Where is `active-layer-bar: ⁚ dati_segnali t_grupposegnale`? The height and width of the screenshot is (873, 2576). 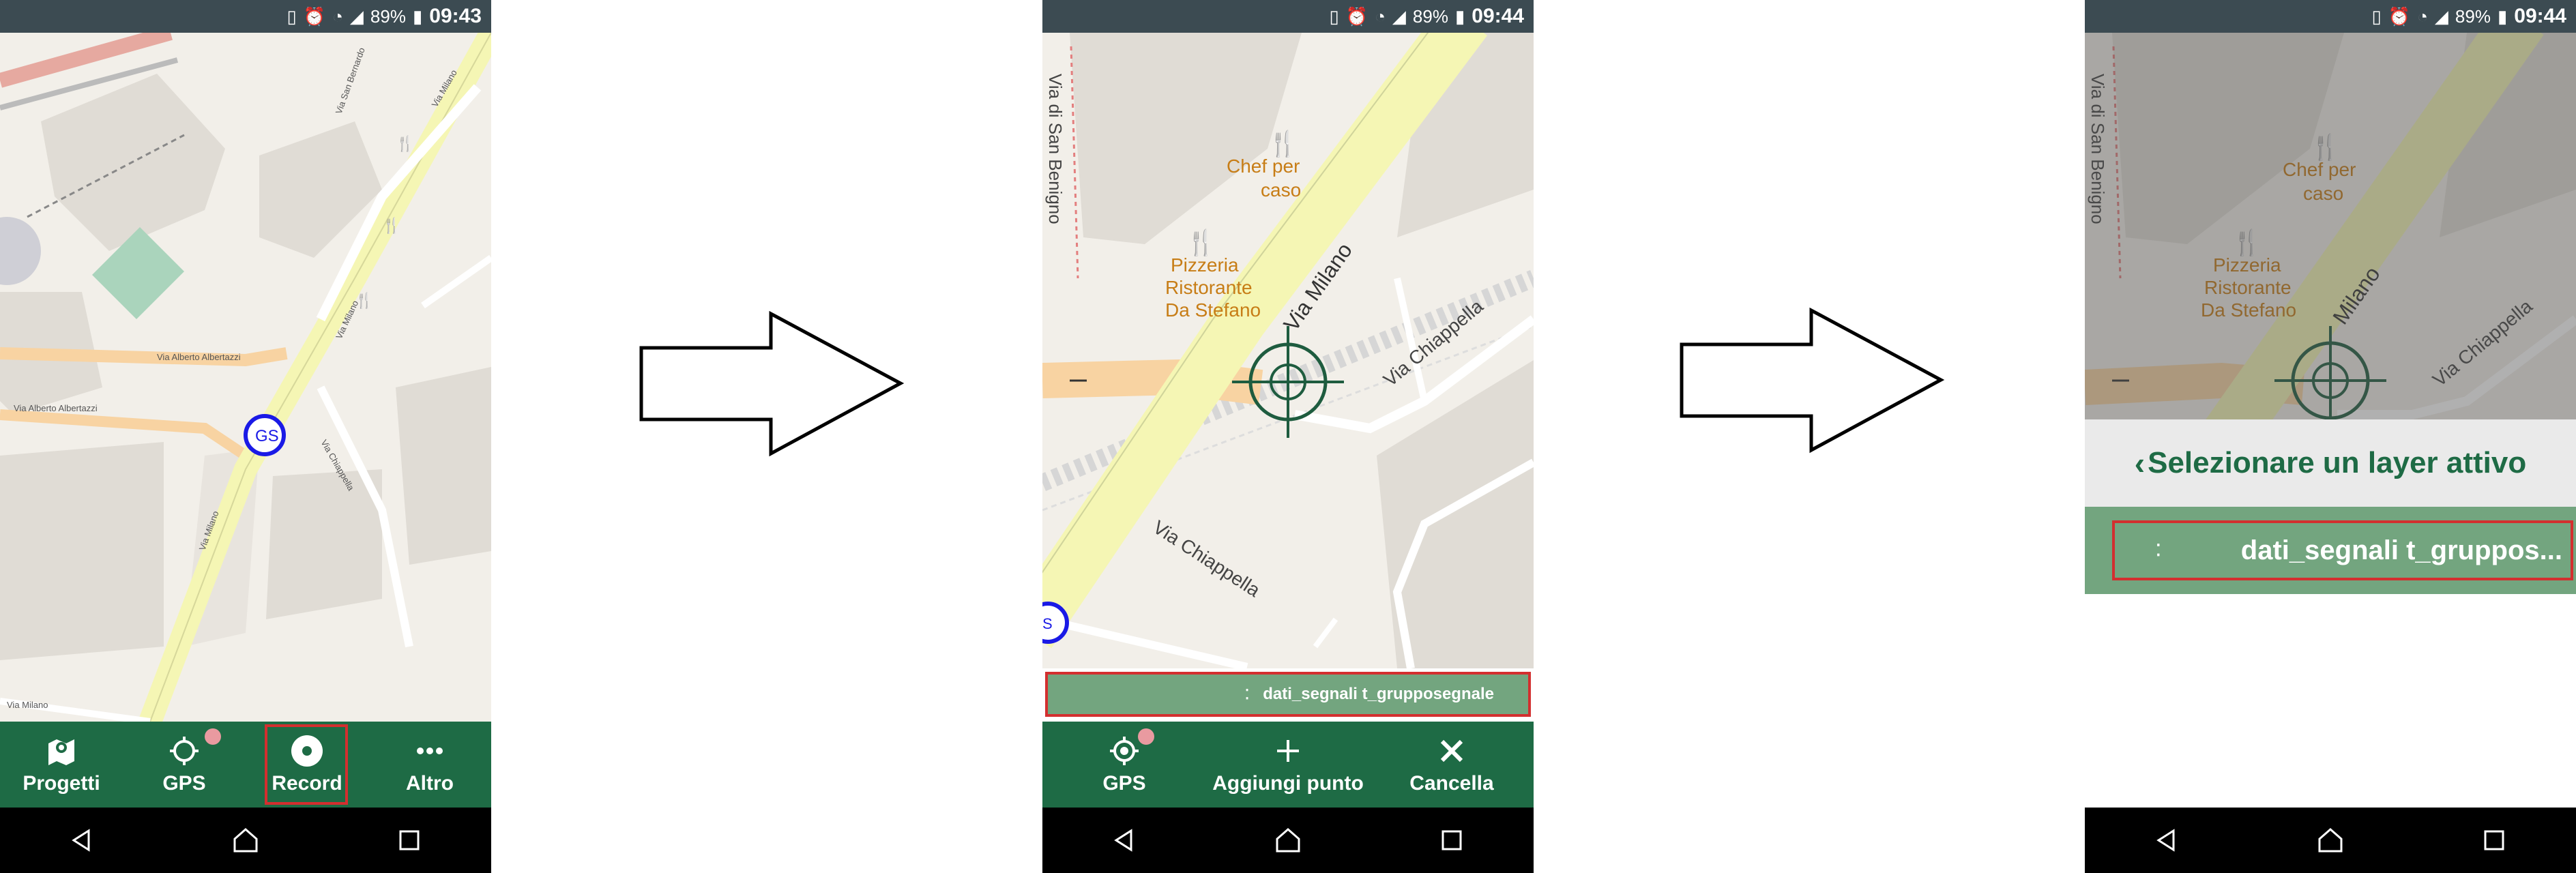 active-layer-bar: ⁚ dati_segnali t_grupposegnale is located at coordinates (1288, 694).